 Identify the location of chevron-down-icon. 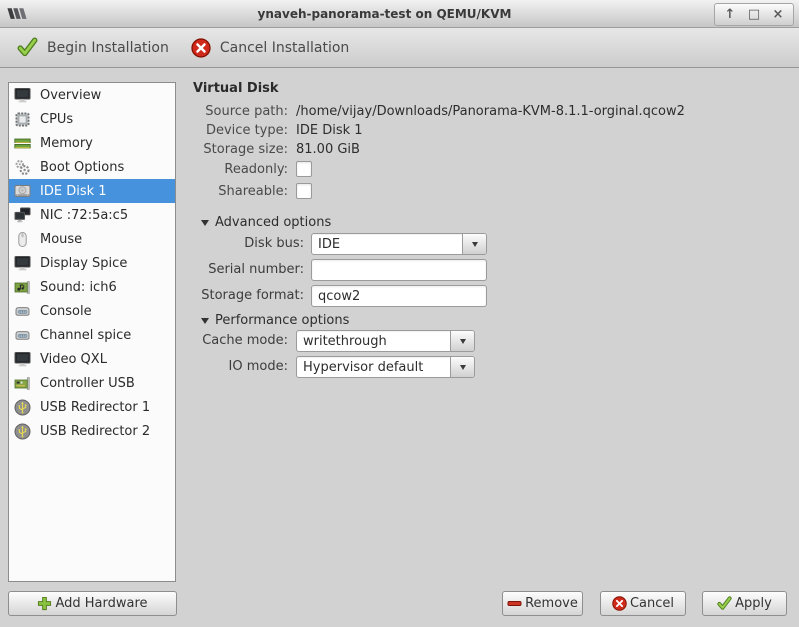
(474, 244).